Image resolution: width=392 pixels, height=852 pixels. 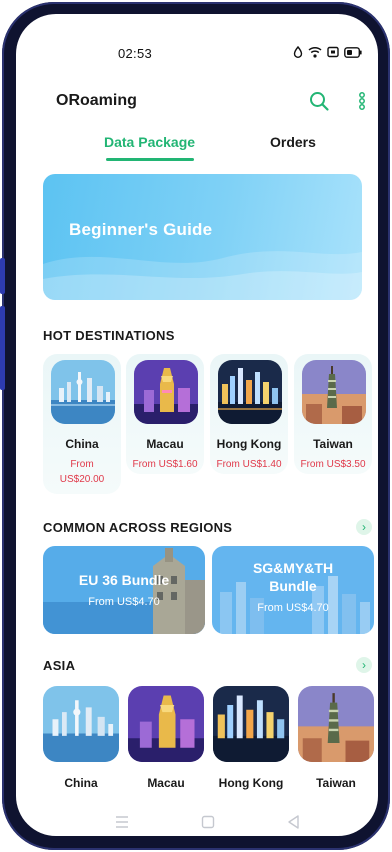 What do you see at coordinates (336, 783) in the screenshot?
I see `asia-item-name: Taiwan` at bounding box center [336, 783].